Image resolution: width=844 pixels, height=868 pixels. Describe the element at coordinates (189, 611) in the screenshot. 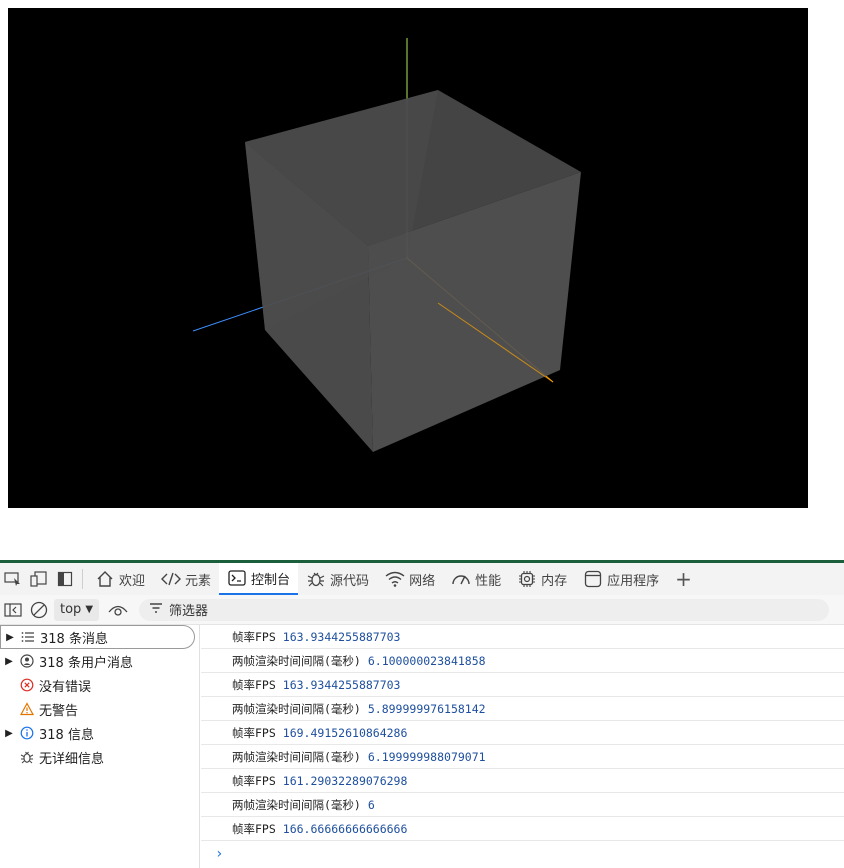

I see `filter-placeholder: 筛选器` at that location.